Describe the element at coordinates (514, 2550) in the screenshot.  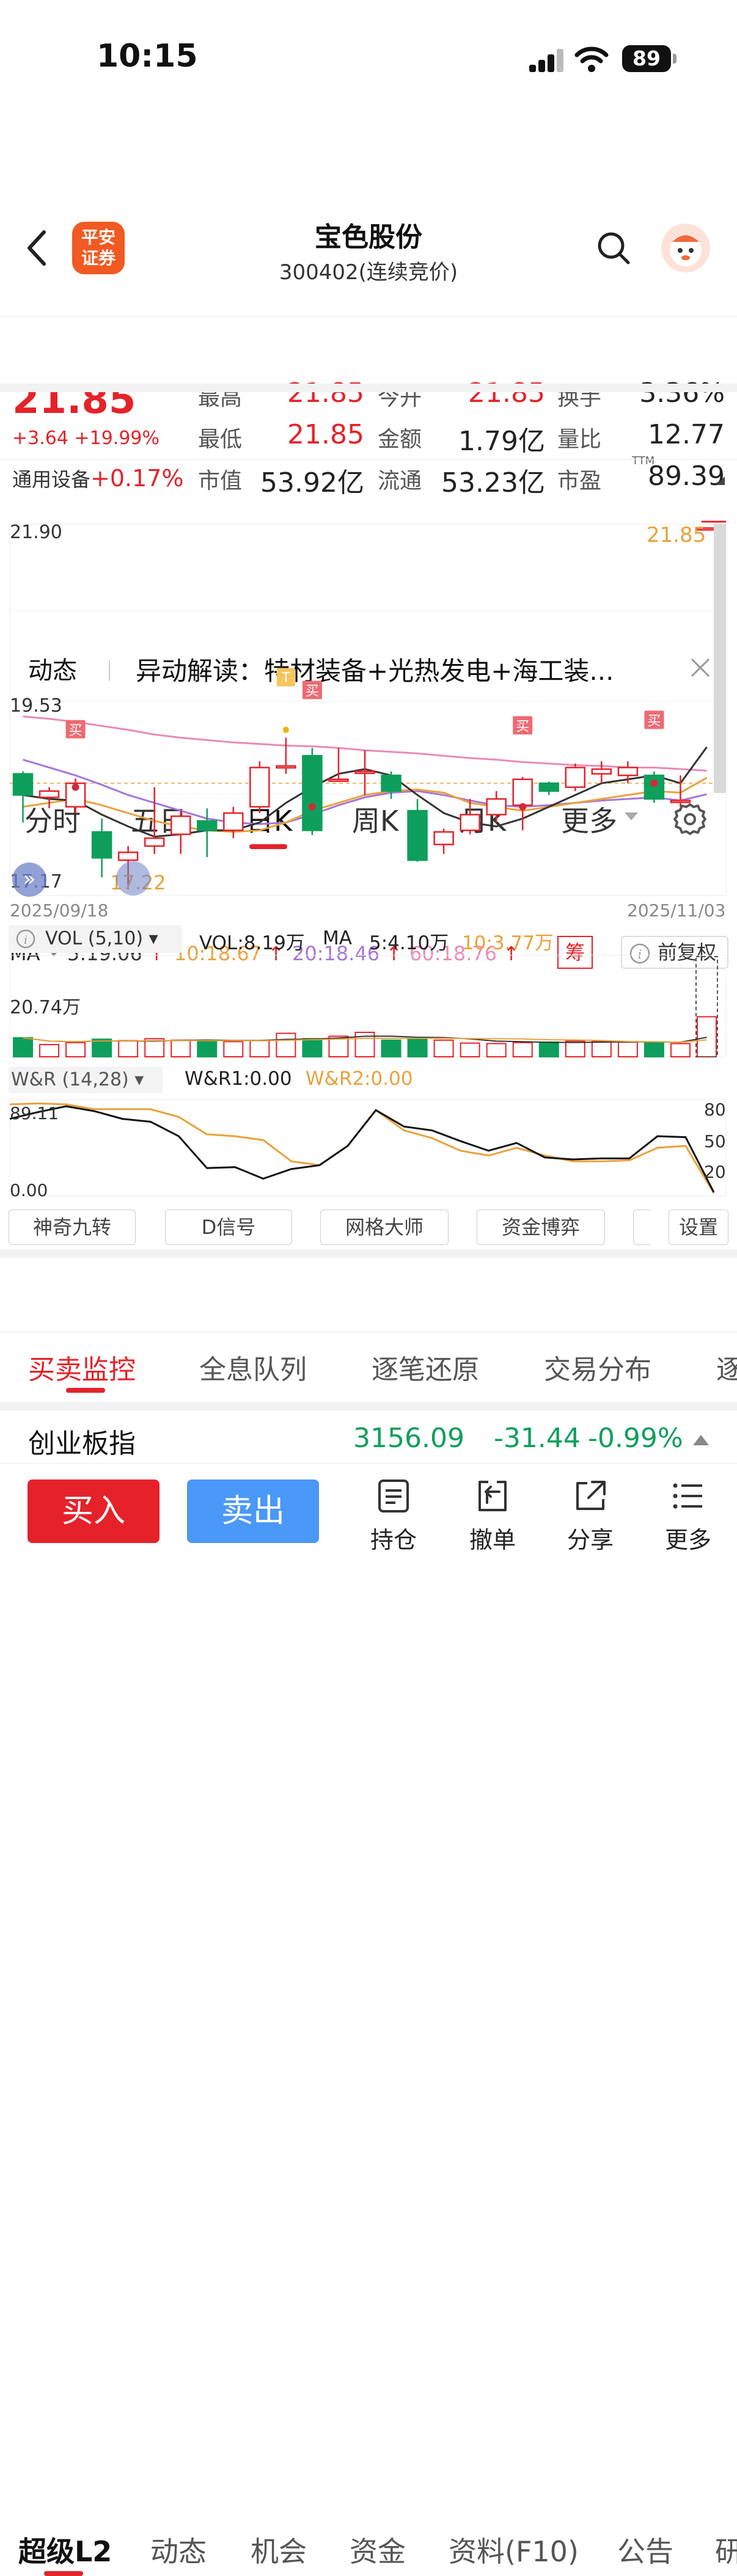
I see `tab-f10: 资料(F10)` at that location.